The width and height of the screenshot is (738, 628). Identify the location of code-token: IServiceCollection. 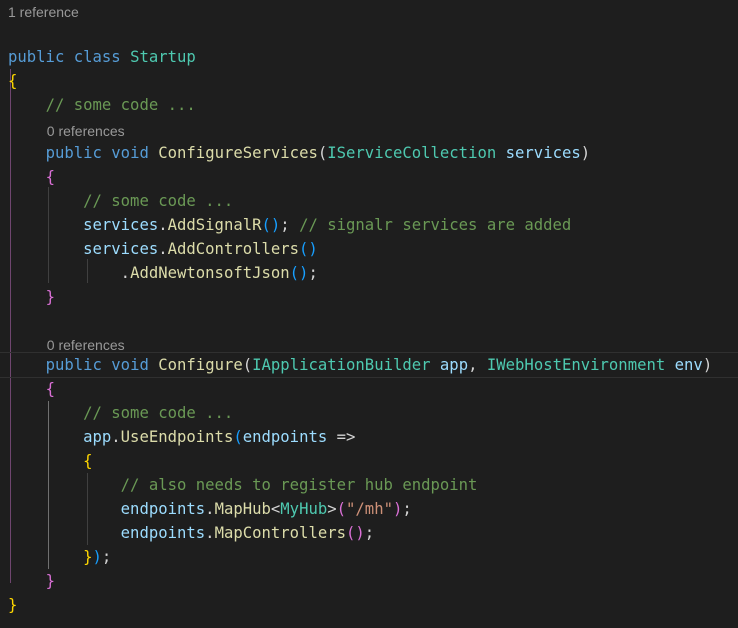
(412, 153).